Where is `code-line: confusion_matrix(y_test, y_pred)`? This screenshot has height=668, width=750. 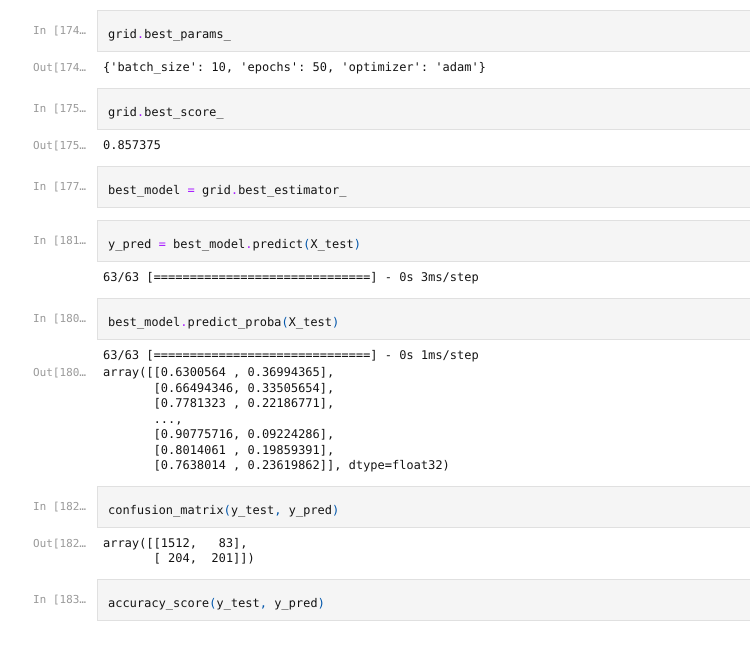 code-line: confusion_matrix(y_test, y_pred) is located at coordinates (224, 509).